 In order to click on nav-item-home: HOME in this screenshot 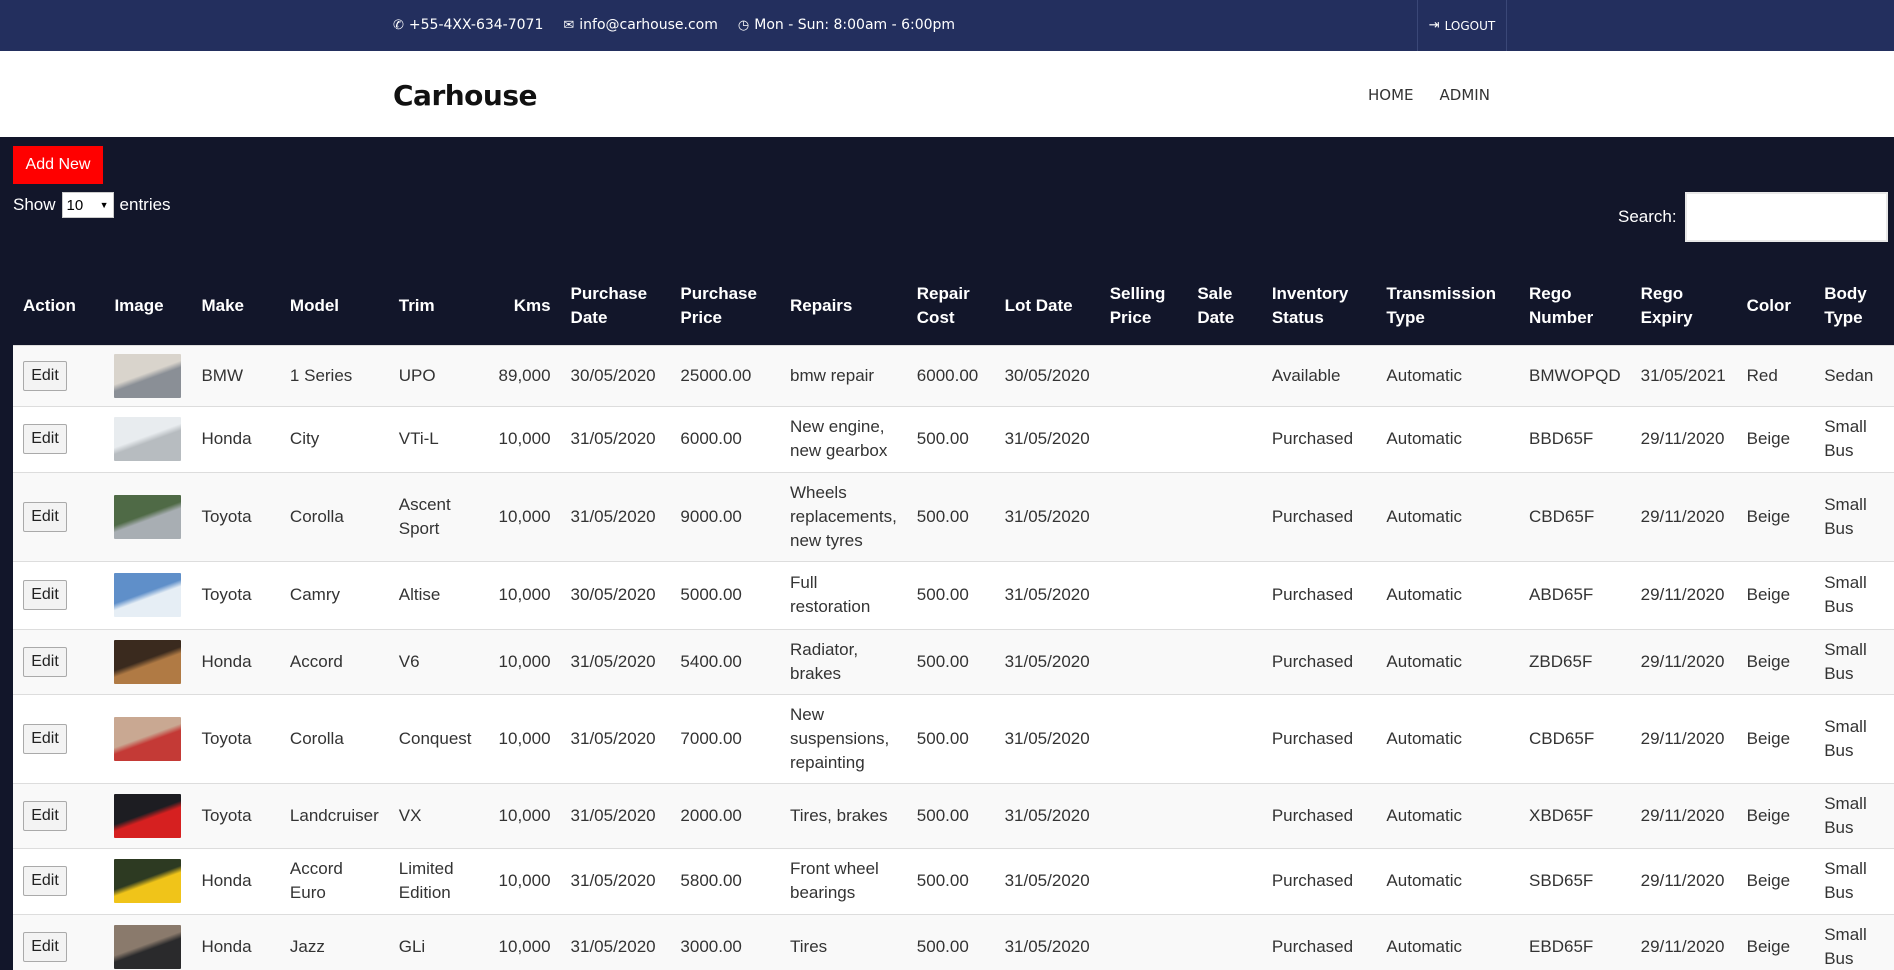, I will do `click(1391, 95)`.